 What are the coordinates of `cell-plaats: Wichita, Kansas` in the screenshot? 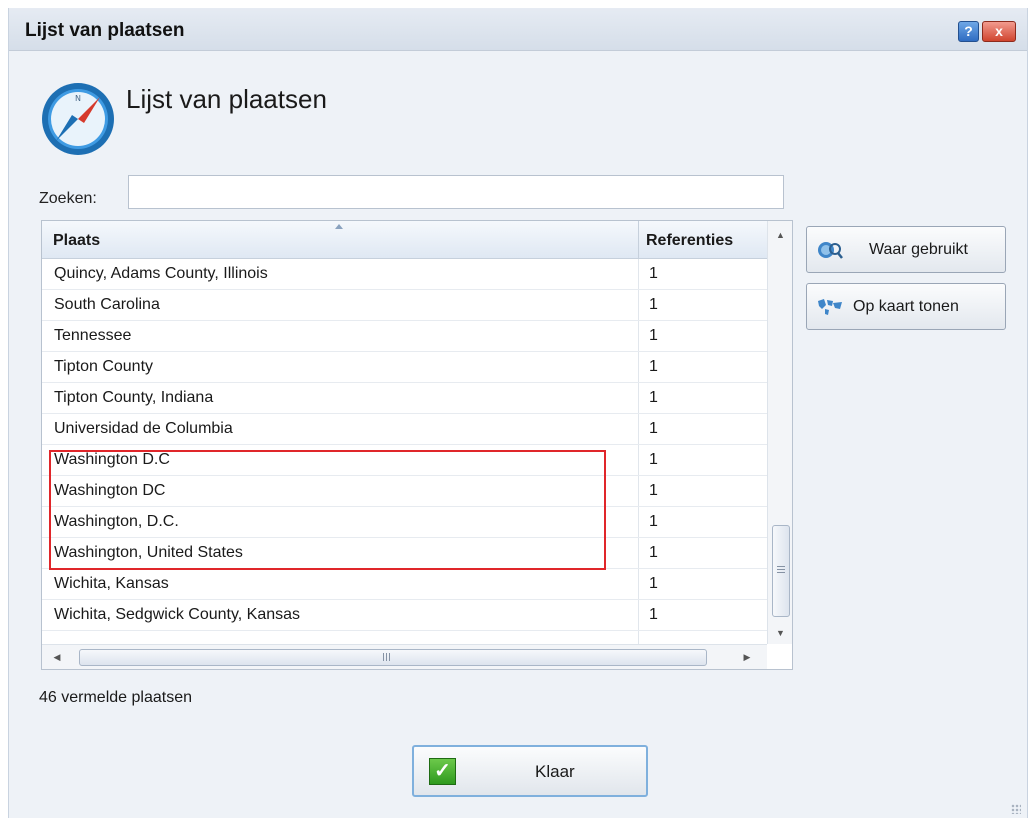 It's located at (111, 583).